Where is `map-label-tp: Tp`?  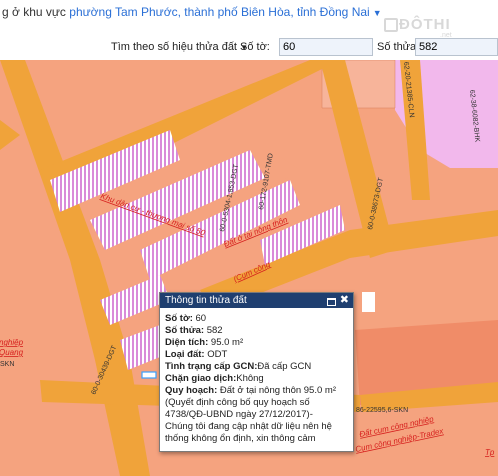 map-label-tp: Tp is located at coordinates (490, 452).